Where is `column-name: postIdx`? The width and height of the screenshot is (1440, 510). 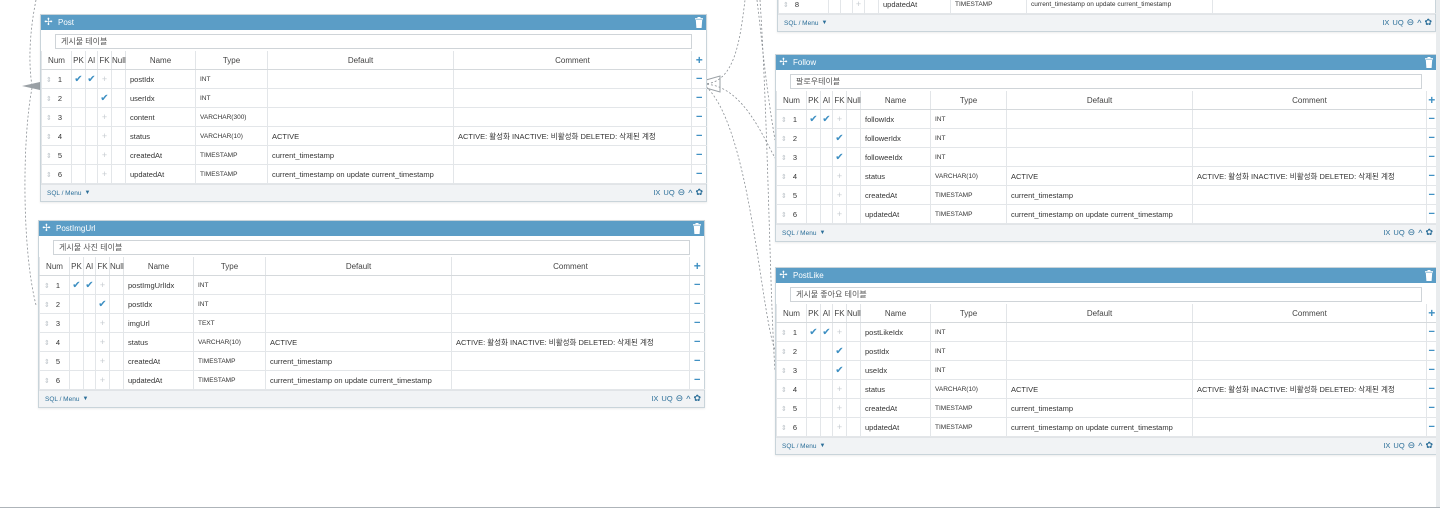
column-name: postIdx is located at coordinates (158, 304).